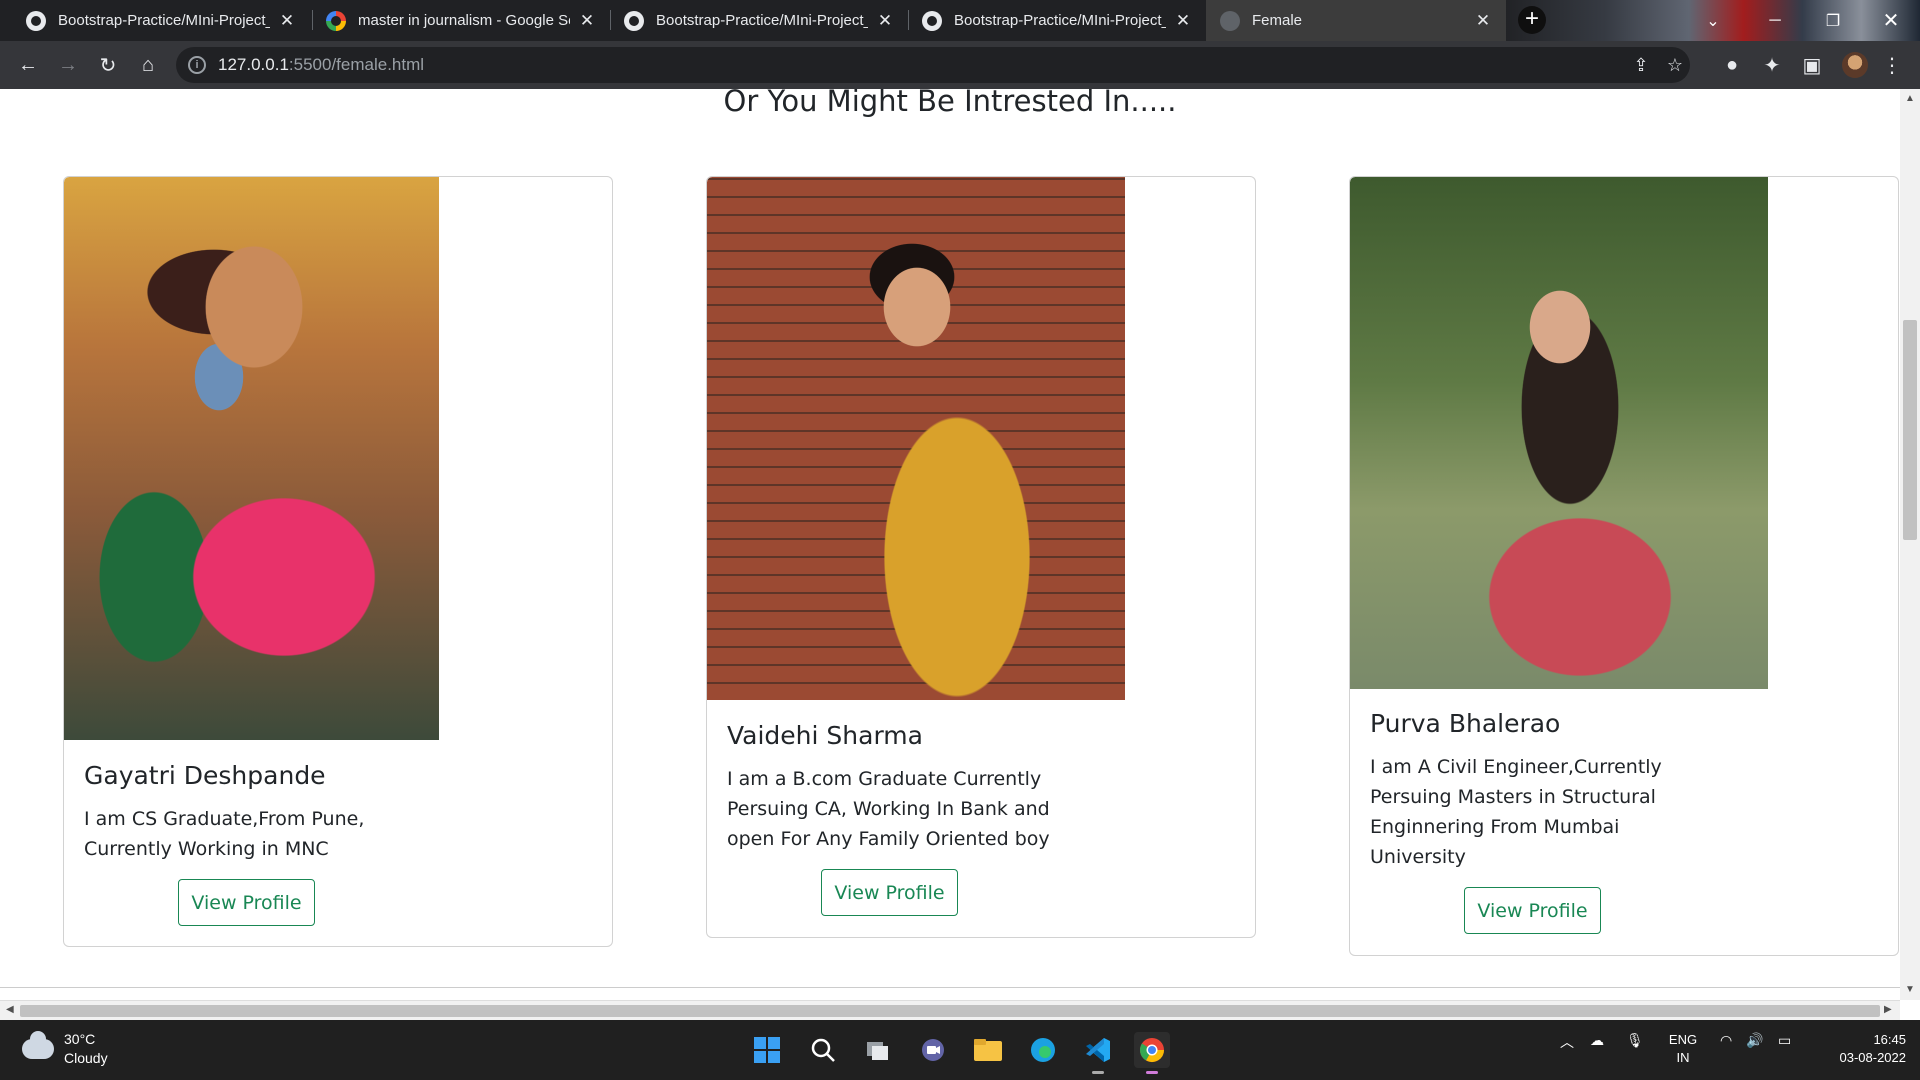 The height and width of the screenshot is (1080, 1920). Describe the element at coordinates (1726, 1040) in the screenshot. I see `wifi-icon: ◠` at that location.